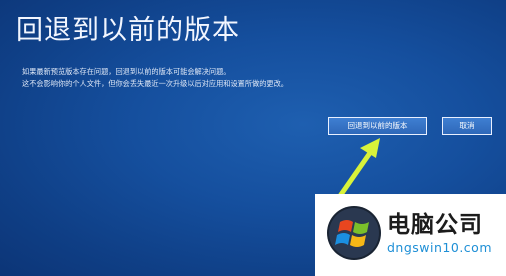 This screenshot has height=276, width=506. What do you see at coordinates (439, 247) in the screenshot?
I see `watermark-url: dngswin10.com` at bounding box center [439, 247].